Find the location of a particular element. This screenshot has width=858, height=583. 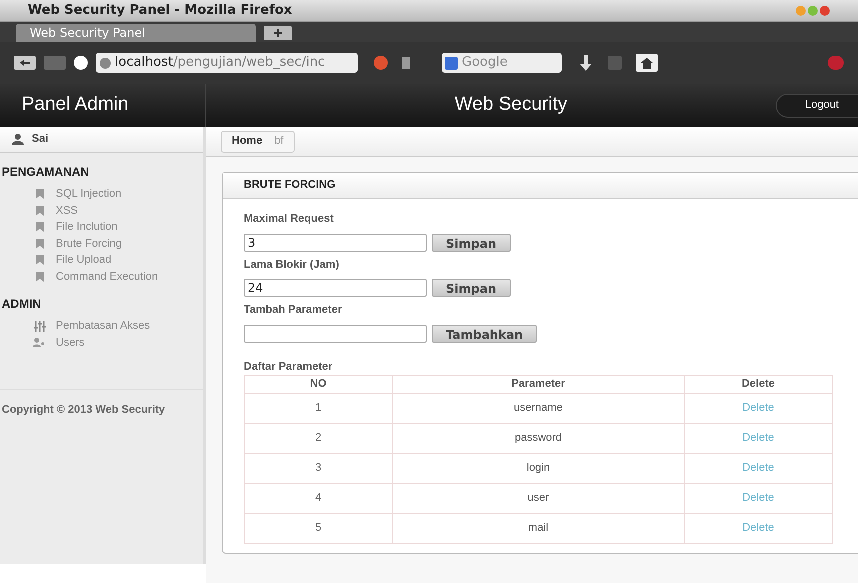

search-engine-icon is located at coordinates (451, 63).